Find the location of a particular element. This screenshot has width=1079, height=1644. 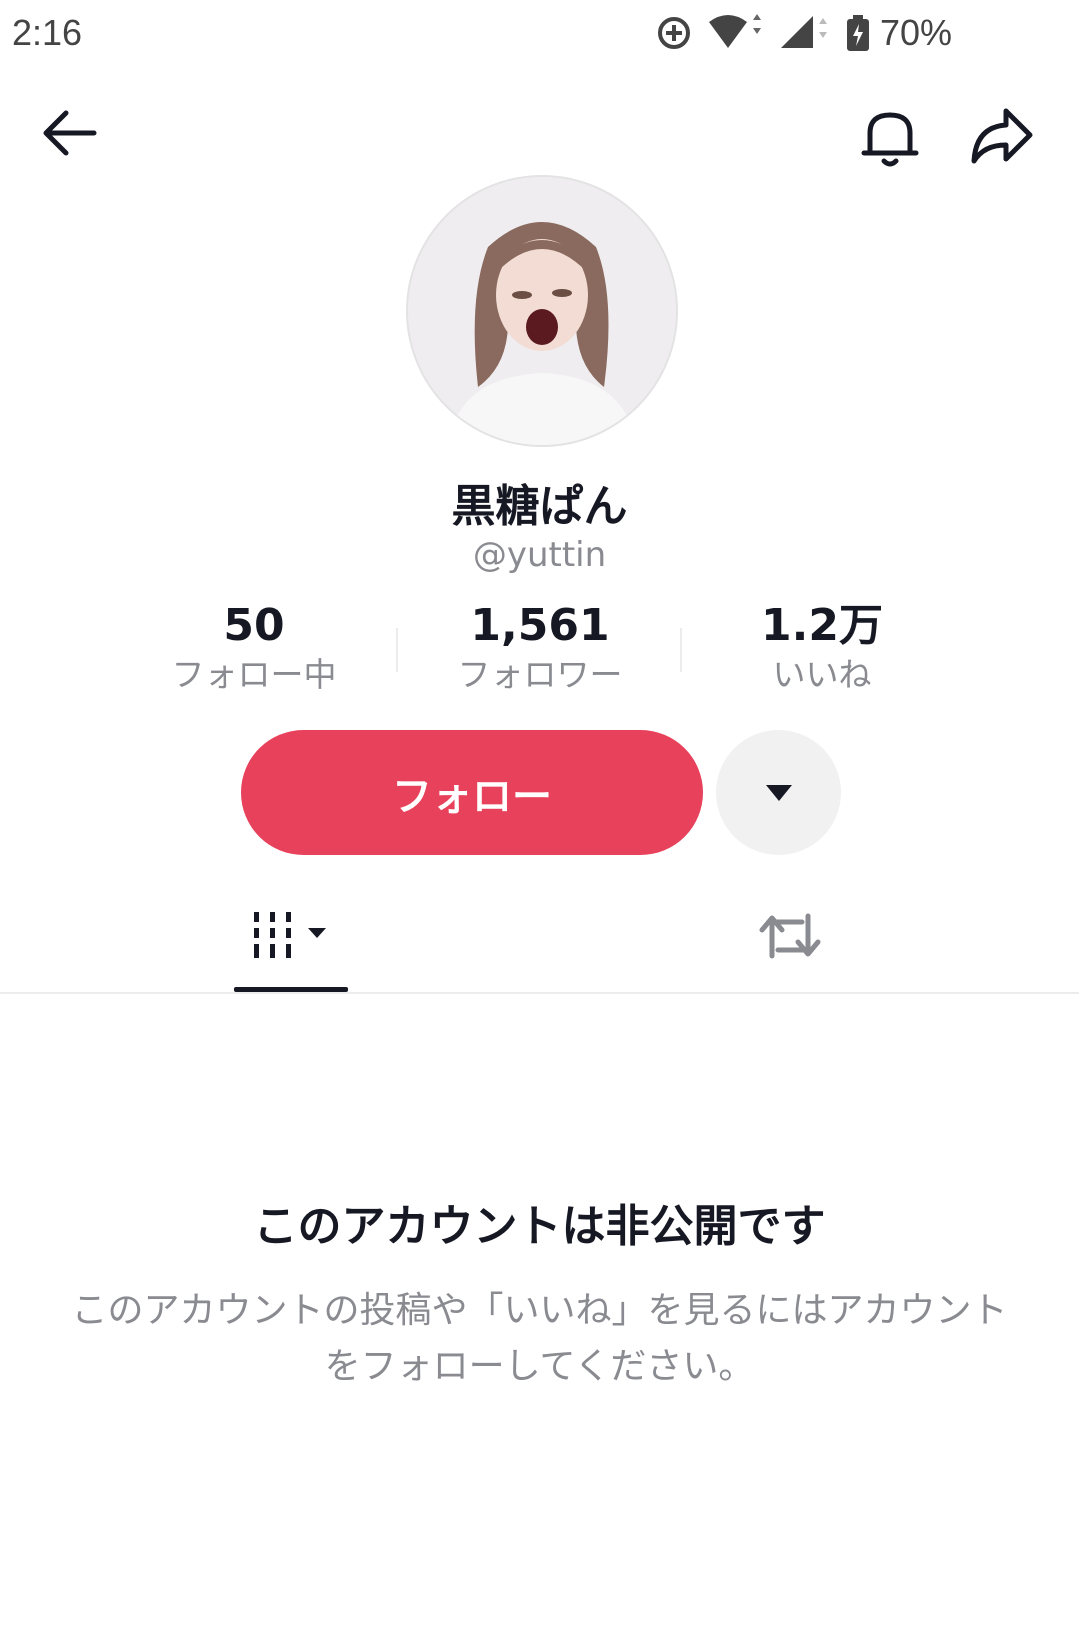

caret-down-icon is located at coordinates (778, 792).